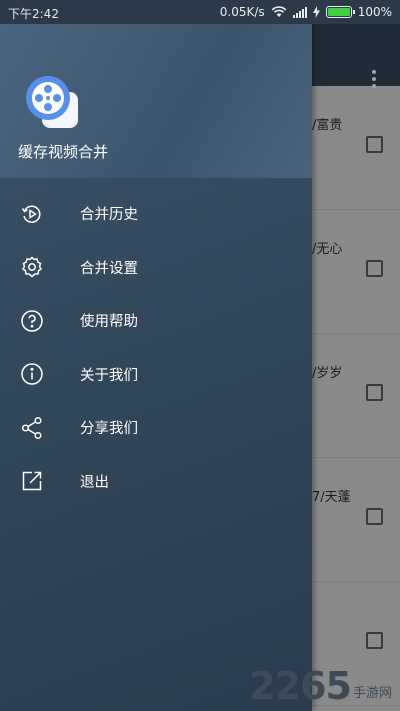 Image resolution: width=400 pixels, height=711 pixels. What do you see at coordinates (156, 428) in the screenshot?
I see `menu-item-share: 分享我们` at bounding box center [156, 428].